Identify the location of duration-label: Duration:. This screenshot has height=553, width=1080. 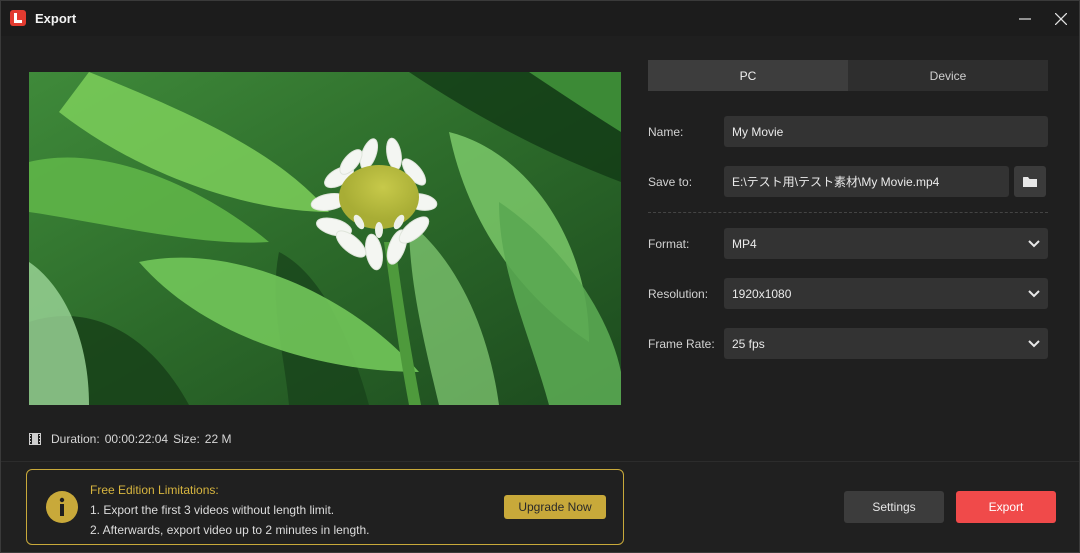
(75, 439).